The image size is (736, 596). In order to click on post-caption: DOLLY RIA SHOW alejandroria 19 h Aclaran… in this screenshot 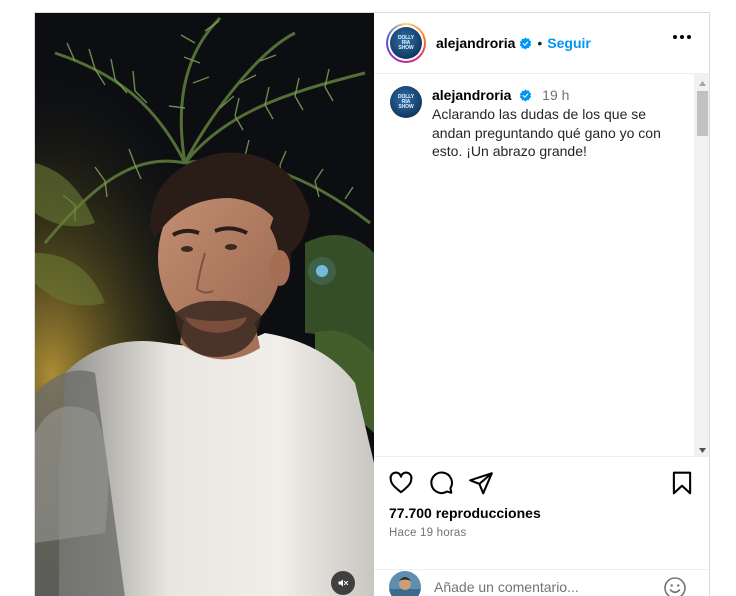, I will do `click(541, 117)`.